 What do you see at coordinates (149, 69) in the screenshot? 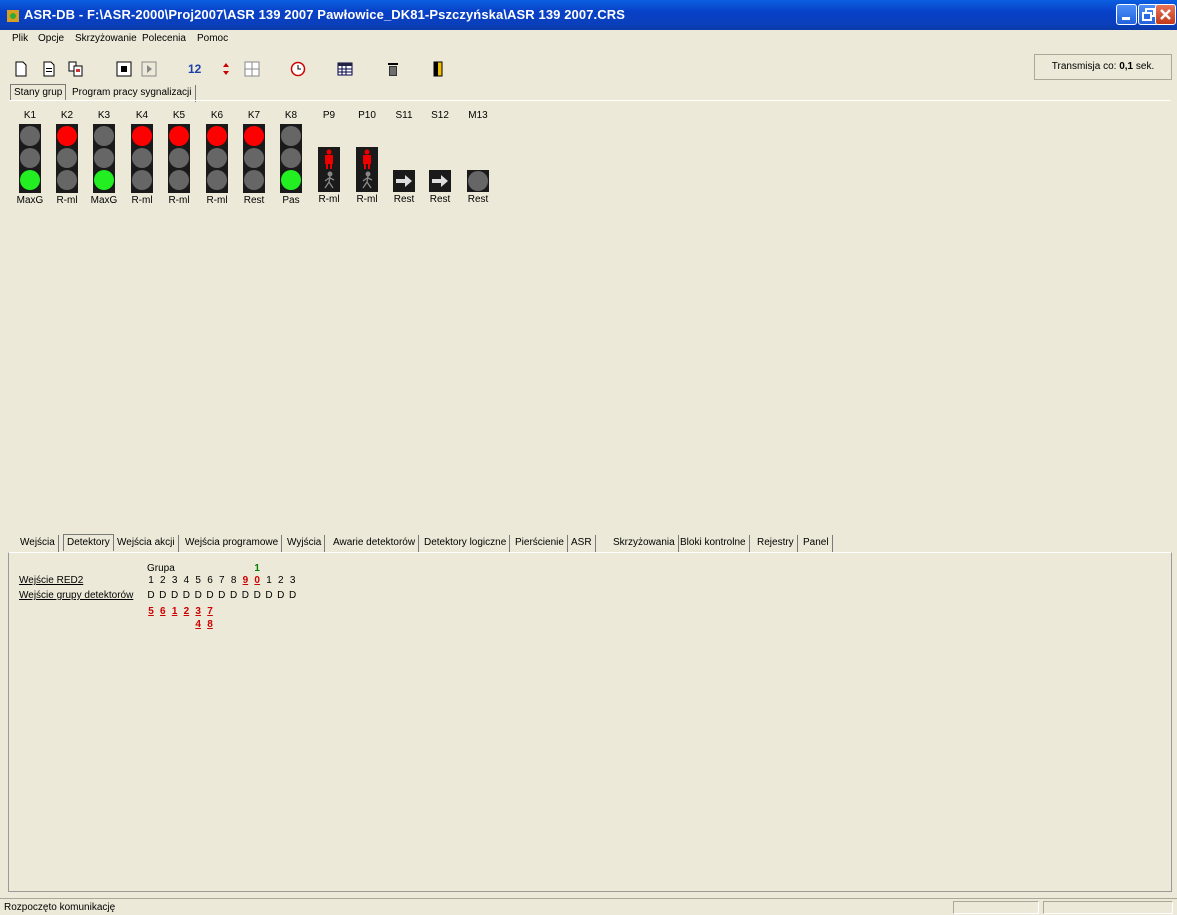
I see `play-icon` at bounding box center [149, 69].